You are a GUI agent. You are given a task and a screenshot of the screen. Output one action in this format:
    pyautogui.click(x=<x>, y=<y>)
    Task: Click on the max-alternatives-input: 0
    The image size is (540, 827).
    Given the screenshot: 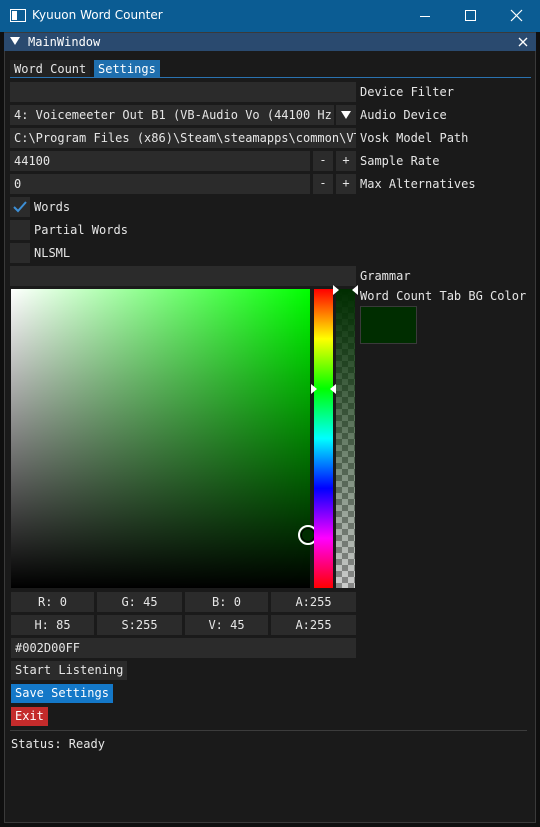 What is the action you would take?
    pyautogui.click(x=160, y=184)
    